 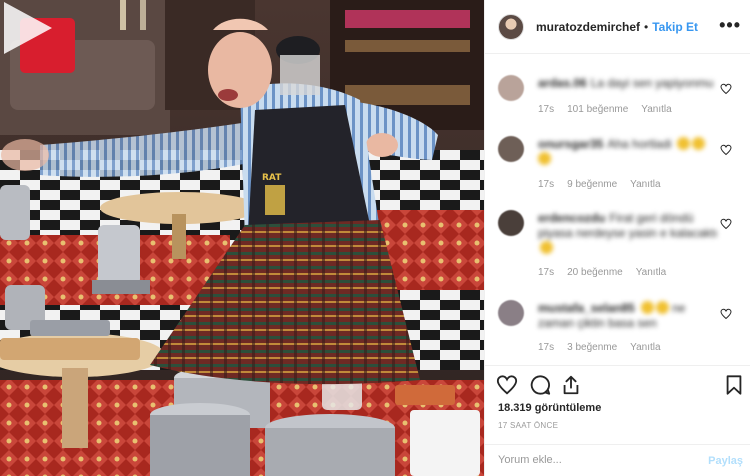 I want to click on comment-username: ardas.06, so click(x=562, y=83).